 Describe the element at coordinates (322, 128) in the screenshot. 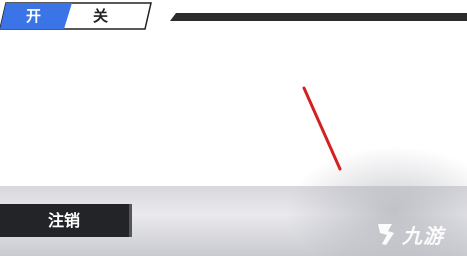

I see `red-pointer-line` at that location.